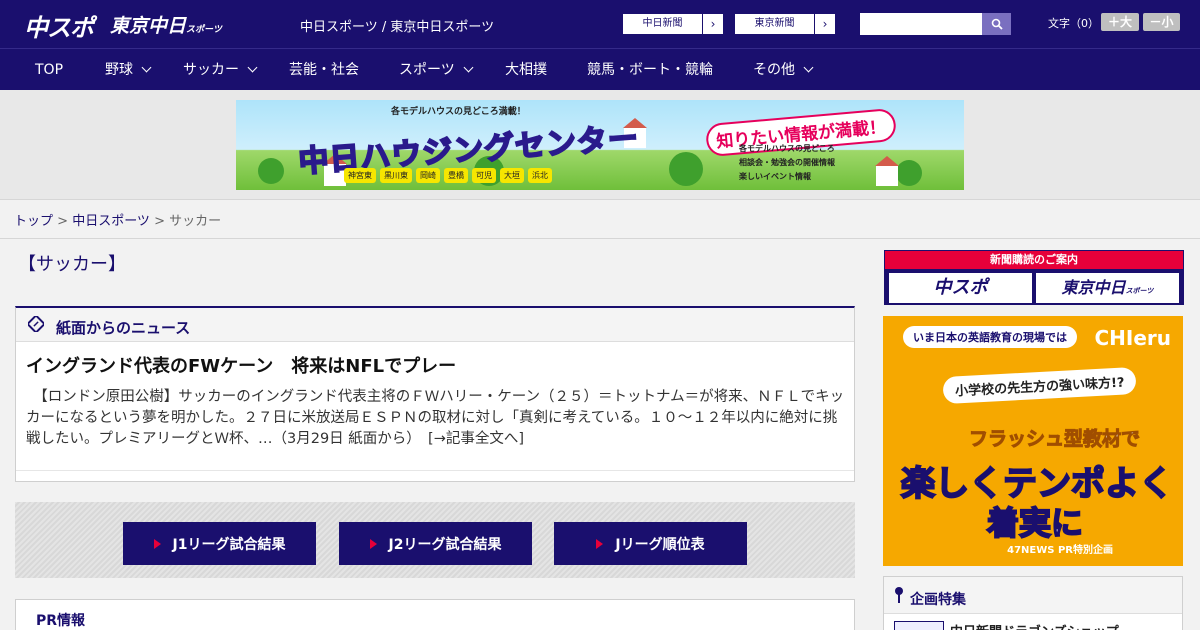  I want to click on font-bigger-button: ＋大, so click(1120, 22).